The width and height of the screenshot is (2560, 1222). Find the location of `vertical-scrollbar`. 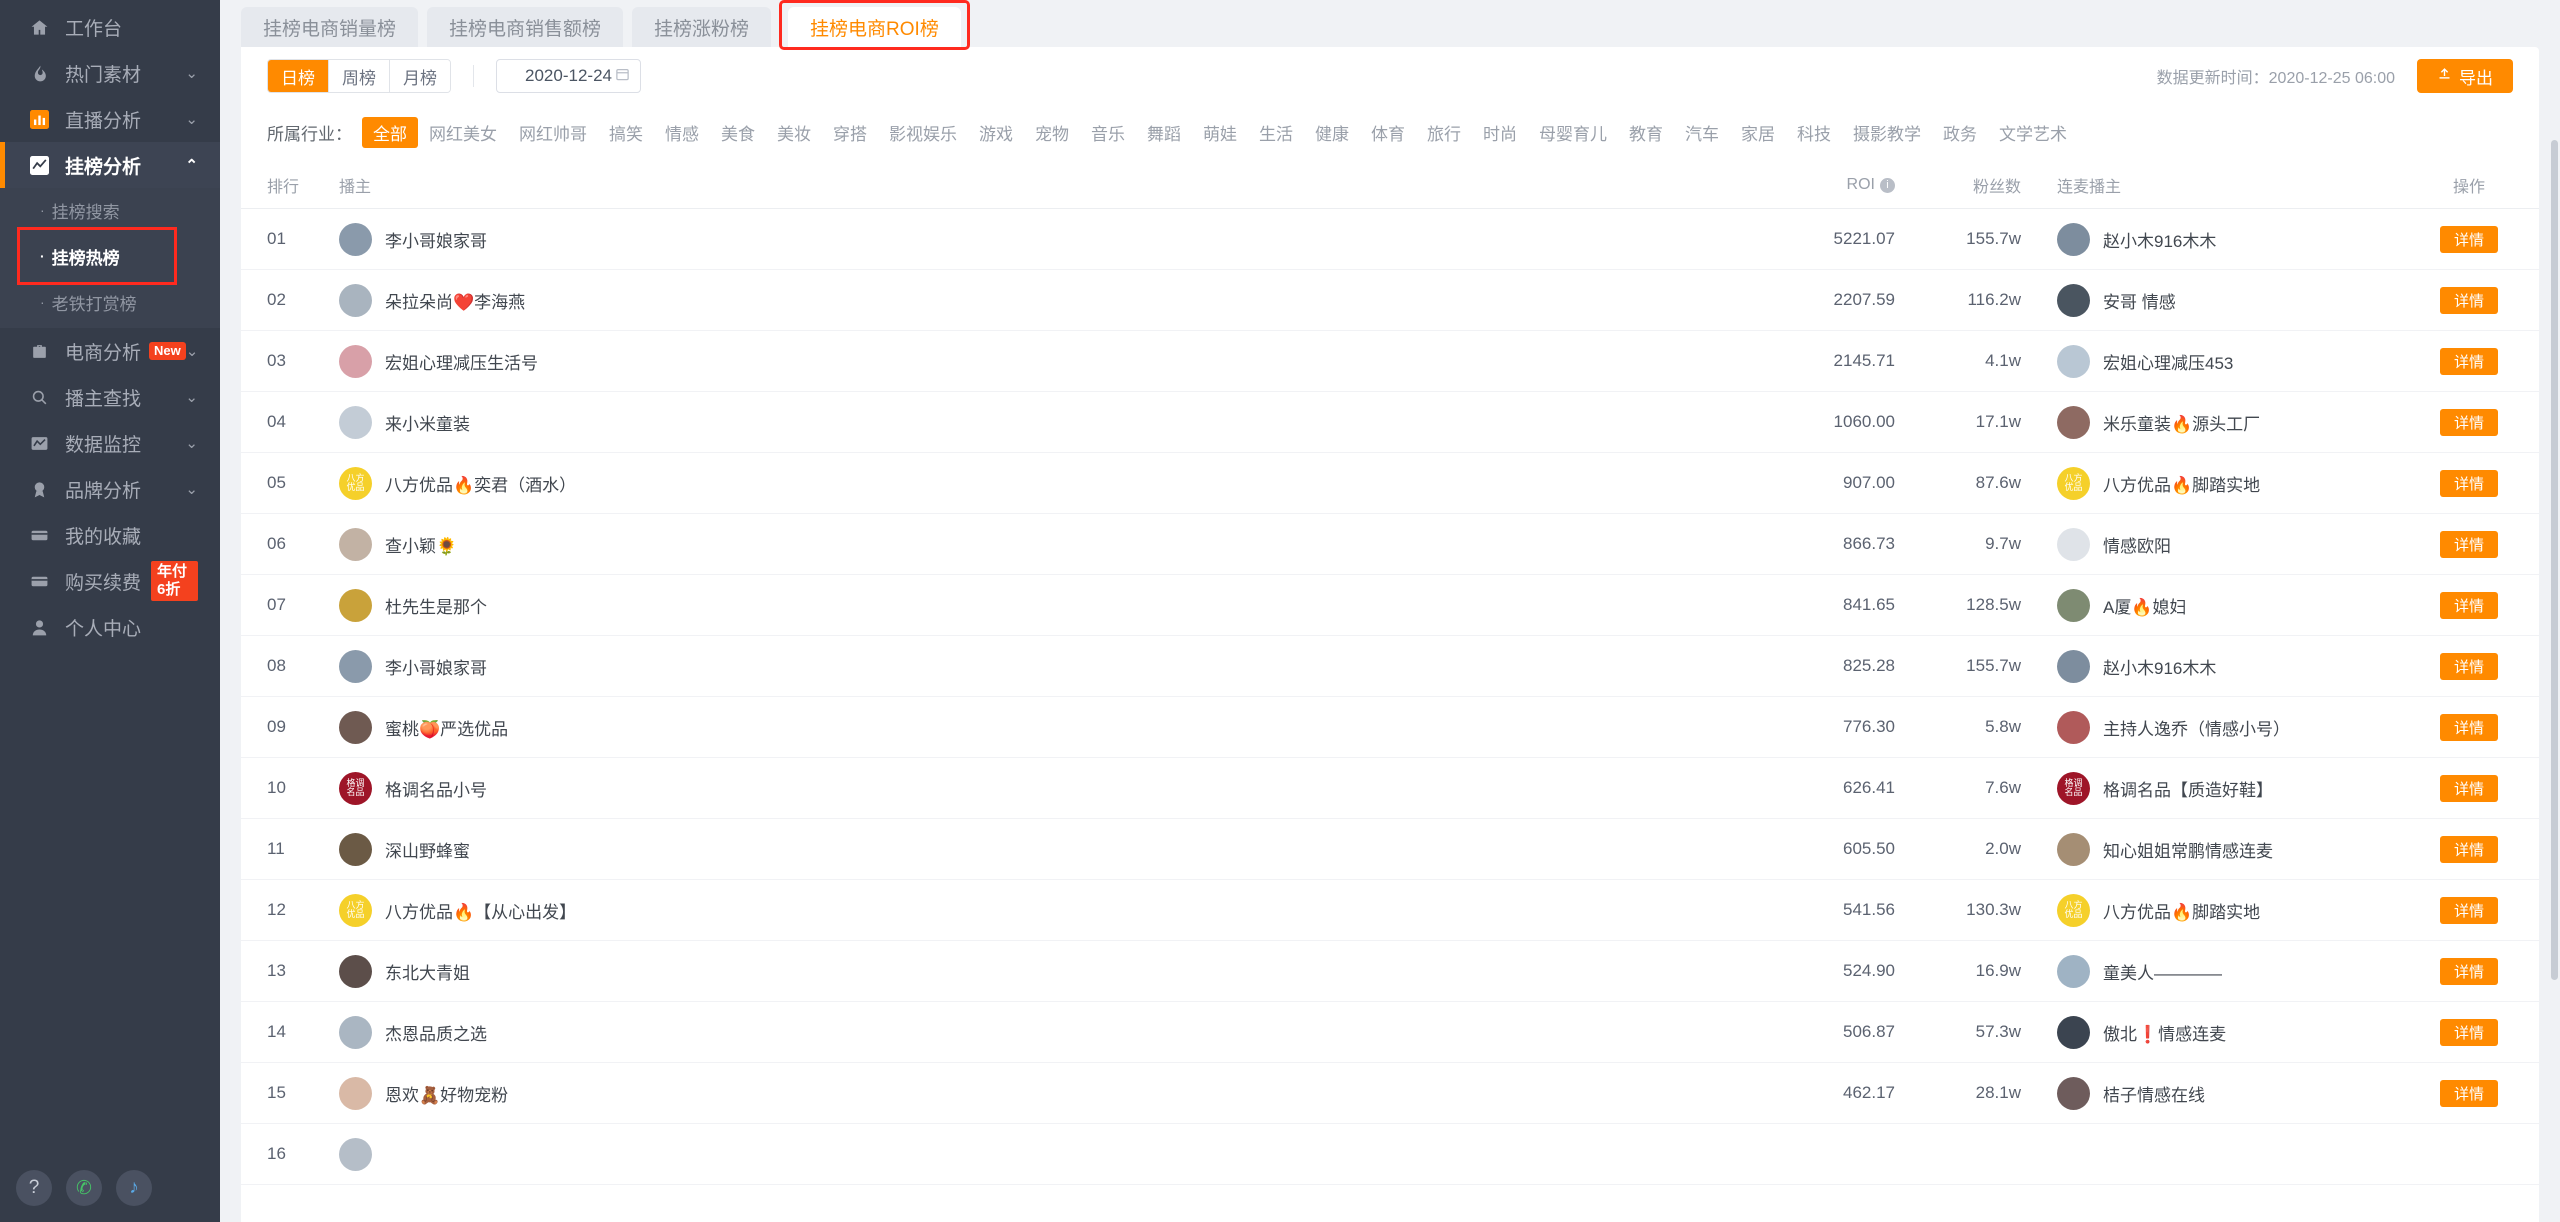

vertical-scrollbar is located at coordinates (2554, 560).